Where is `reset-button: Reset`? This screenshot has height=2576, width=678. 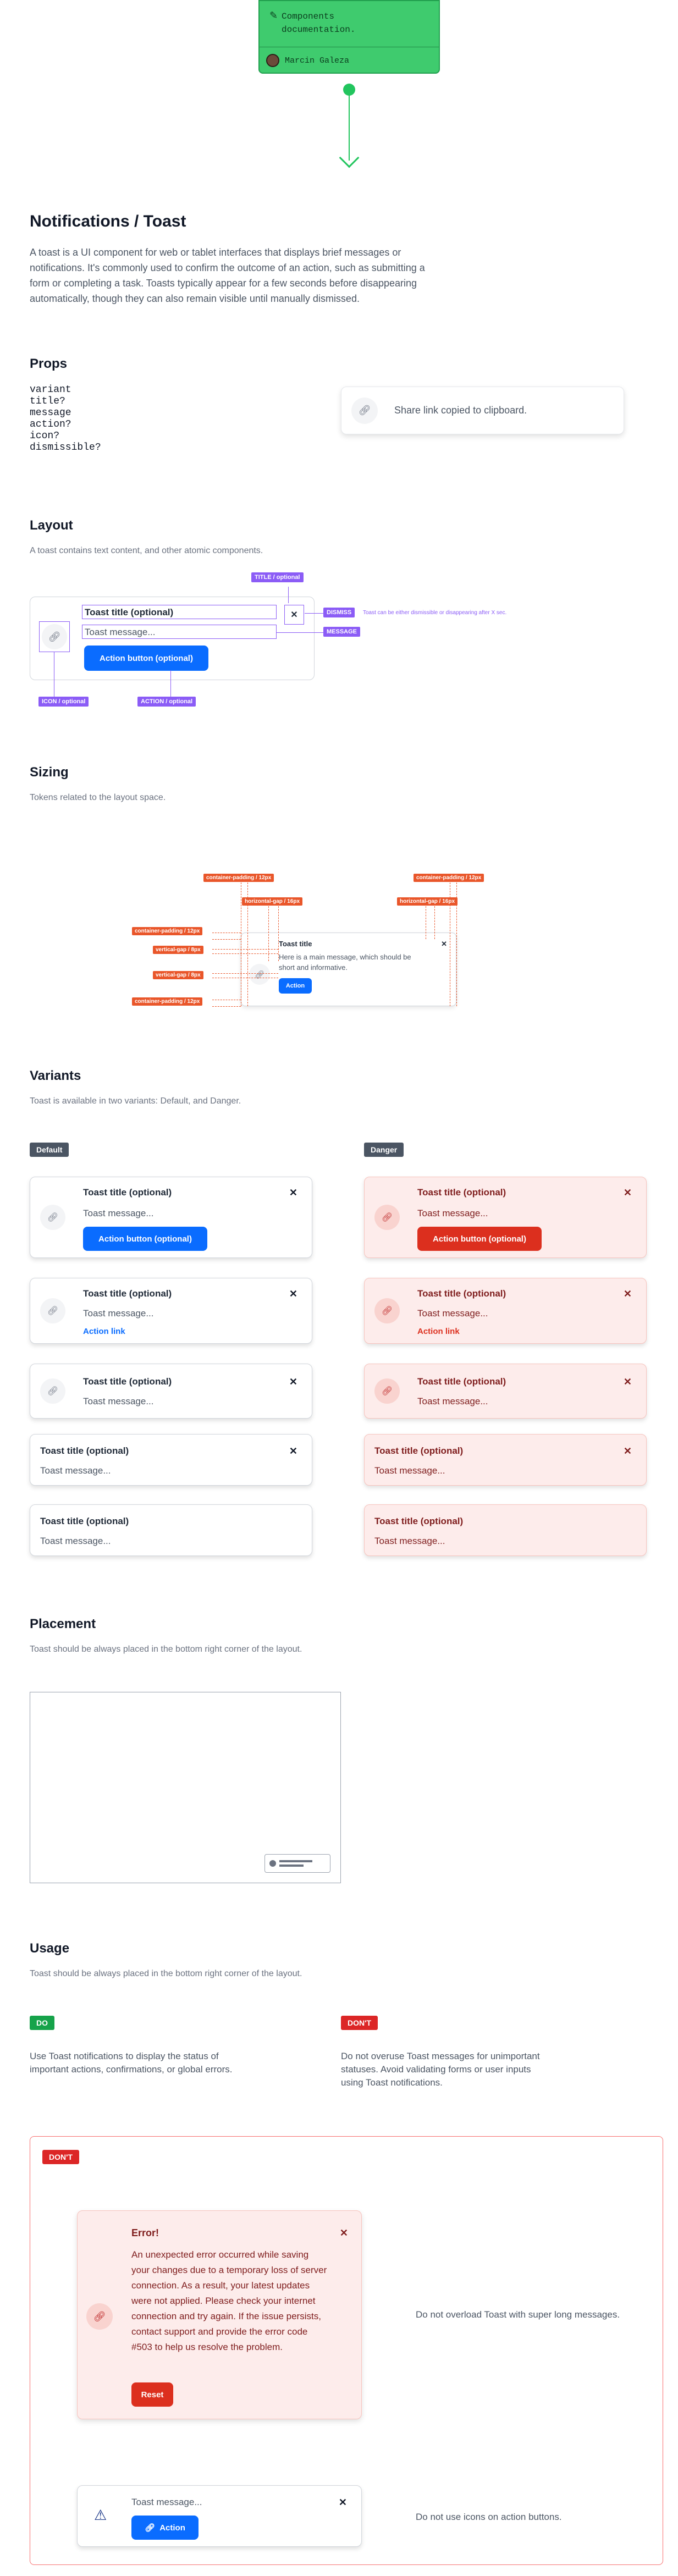
reset-button: Reset is located at coordinates (152, 2394).